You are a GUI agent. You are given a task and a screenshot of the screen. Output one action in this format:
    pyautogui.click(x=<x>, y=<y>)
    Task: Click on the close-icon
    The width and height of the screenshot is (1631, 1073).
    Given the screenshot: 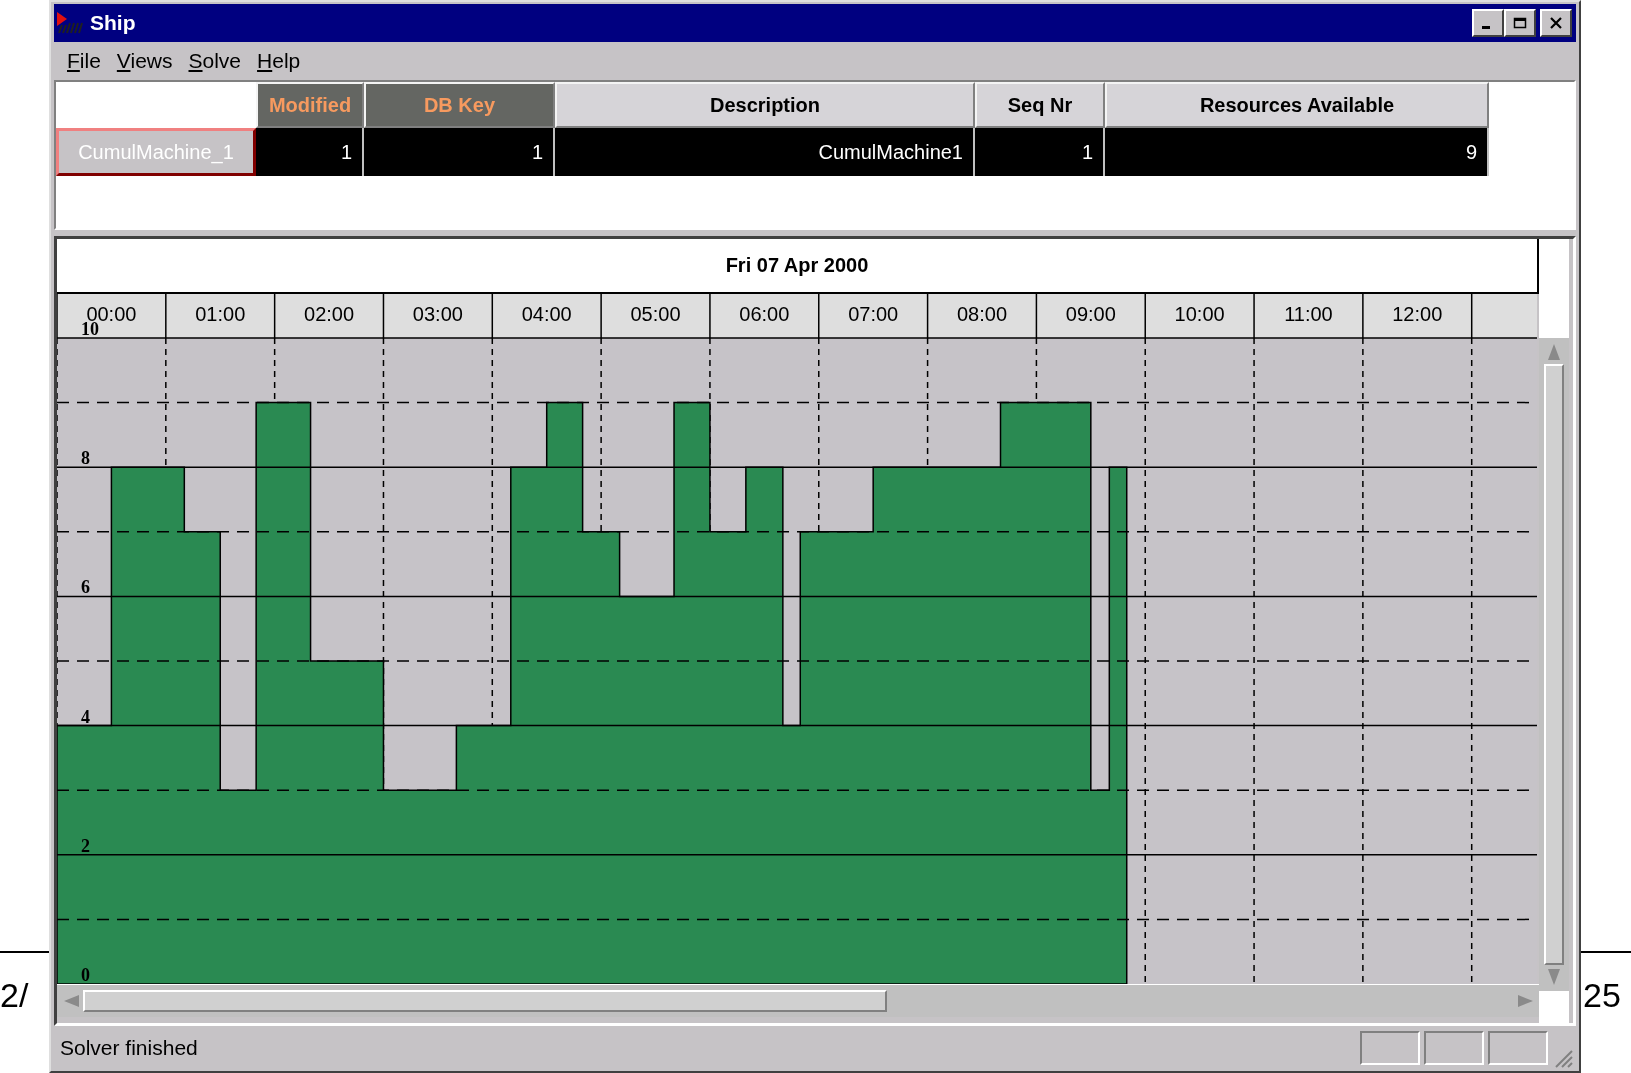 What is the action you would take?
    pyautogui.click(x=1556, y=23)
    